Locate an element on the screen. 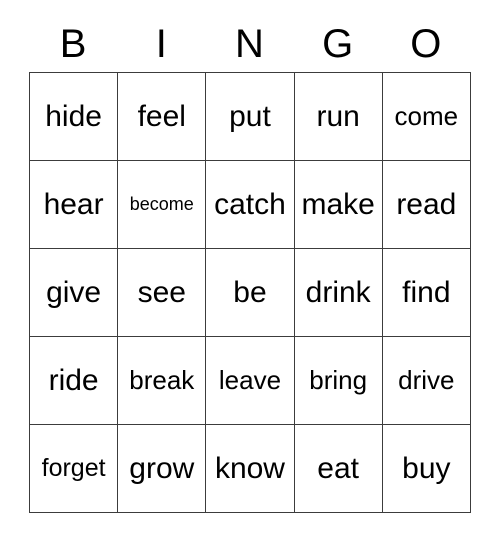  bingo-cell-word: ride is located at coordinates (73, 380).